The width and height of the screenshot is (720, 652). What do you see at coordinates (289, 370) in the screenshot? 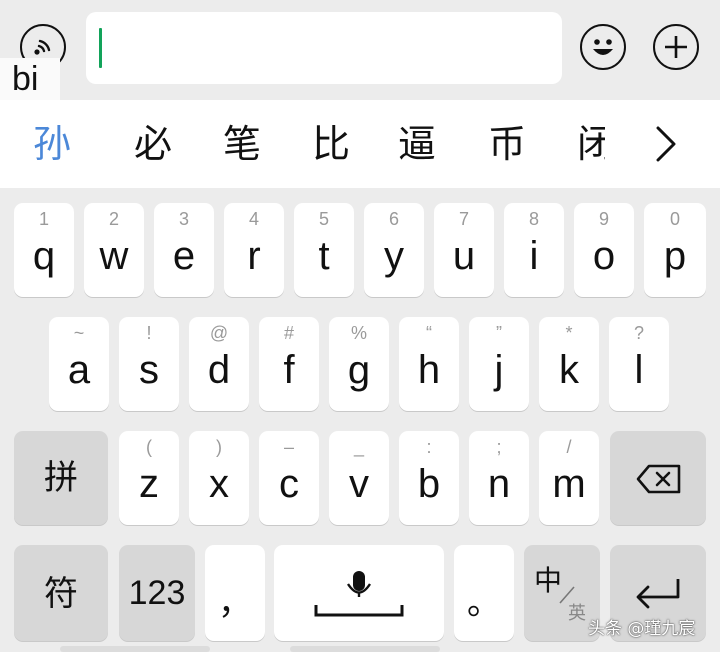
I see `key-label: f` at bounding box center [289, 370].